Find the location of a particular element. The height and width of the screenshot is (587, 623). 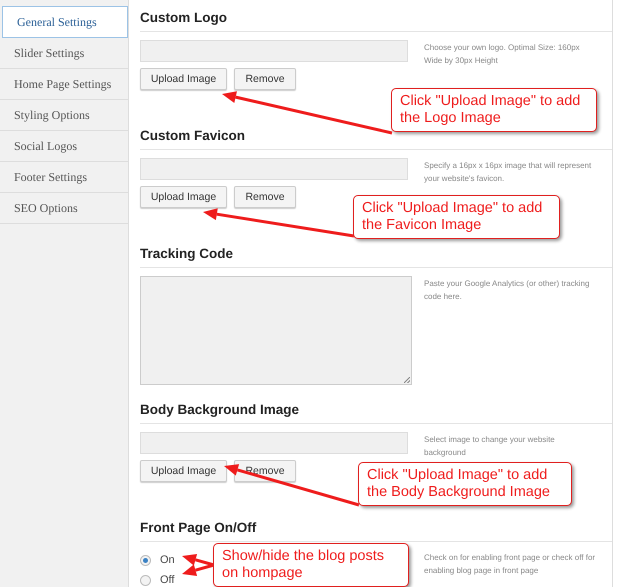

sidebar-item: Home Page Settings is located at coordinates (64, 84).